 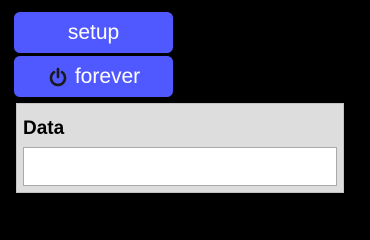 I want to click on forever-button: forever, so click(x=93, y=76).